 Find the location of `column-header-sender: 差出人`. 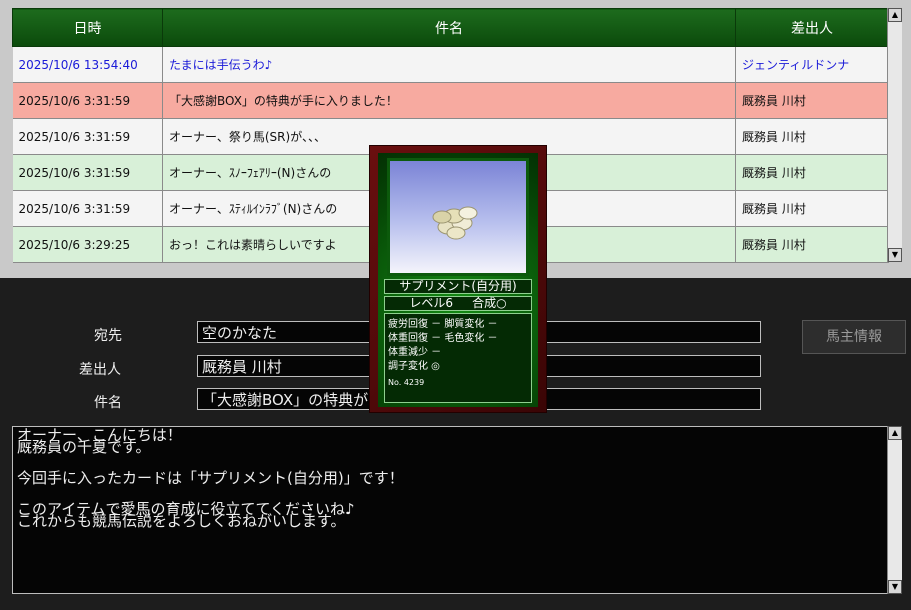

column-header-sender: 差出人 is located at coordinates (812, 27).